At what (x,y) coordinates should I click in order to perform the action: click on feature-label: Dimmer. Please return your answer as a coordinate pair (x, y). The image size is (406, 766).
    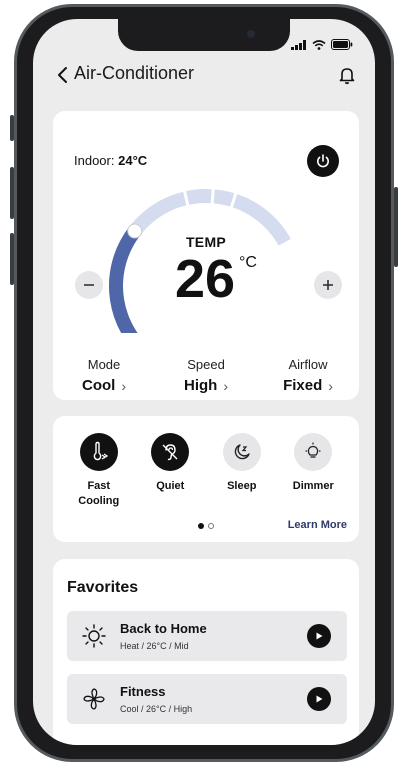
    Looking at the image, I should click on (313, 486).